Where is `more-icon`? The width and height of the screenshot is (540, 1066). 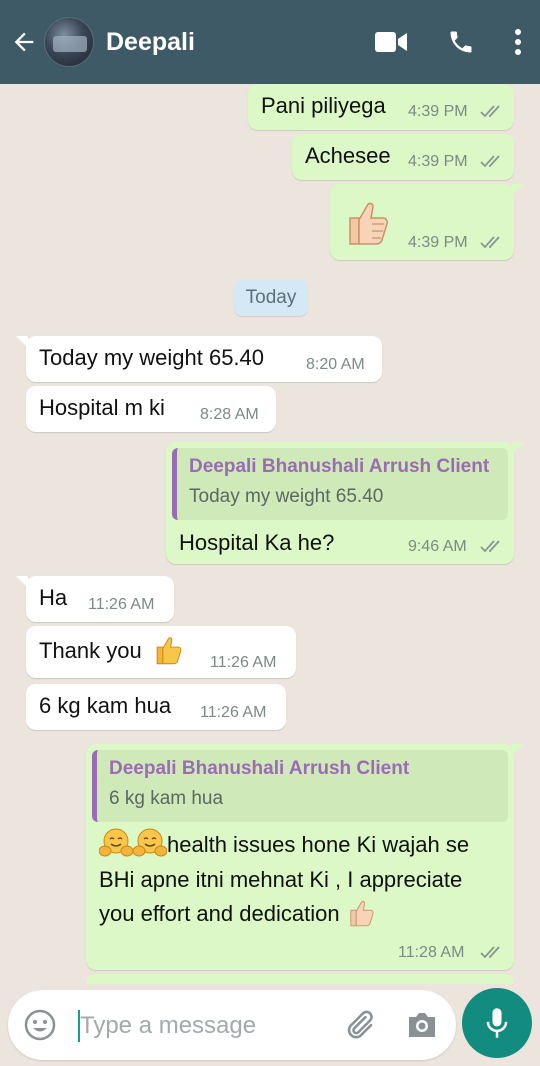 more-icon is located at coordinates (518, 42).